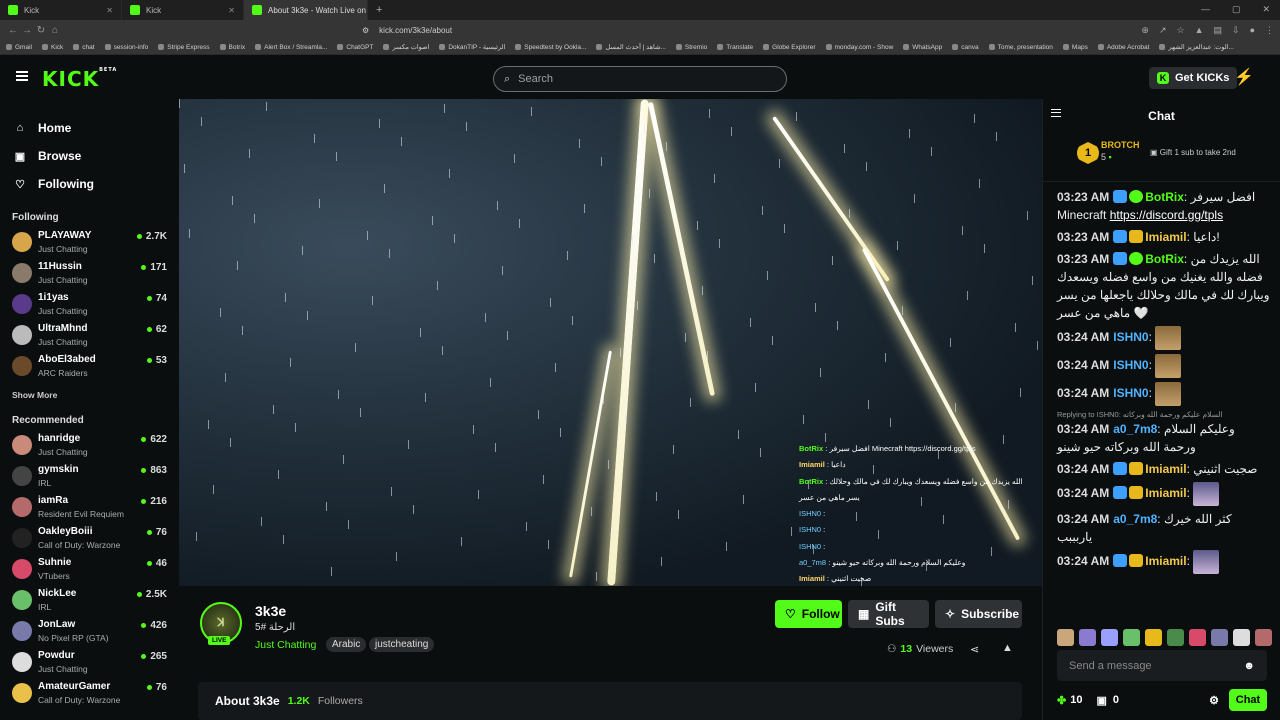 The image size is (1280, 720). Describe the element at coordinates (285, 645) in the screenshot. I see `stream-category: Just Chatting` at that location.